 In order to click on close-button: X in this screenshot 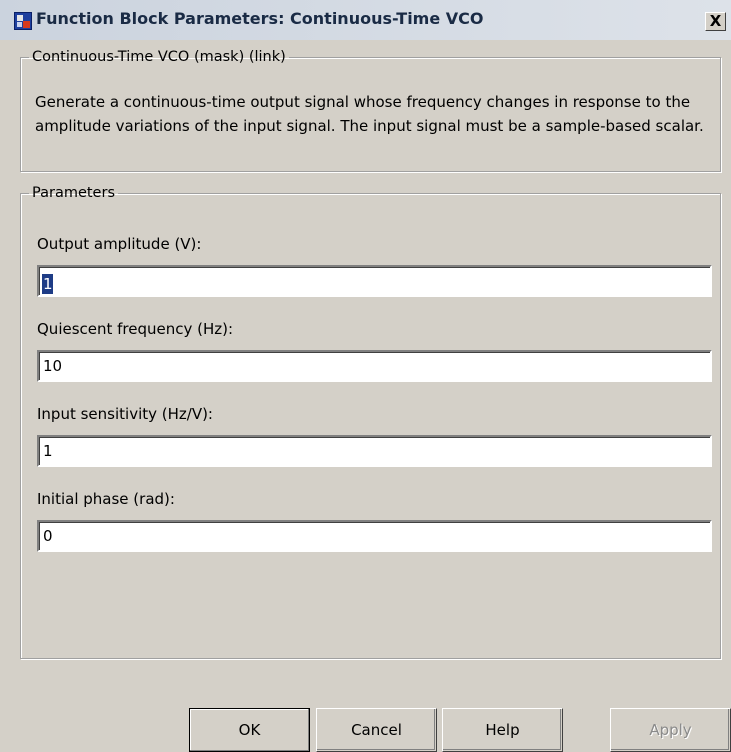, I will do `click(715, 21)`.